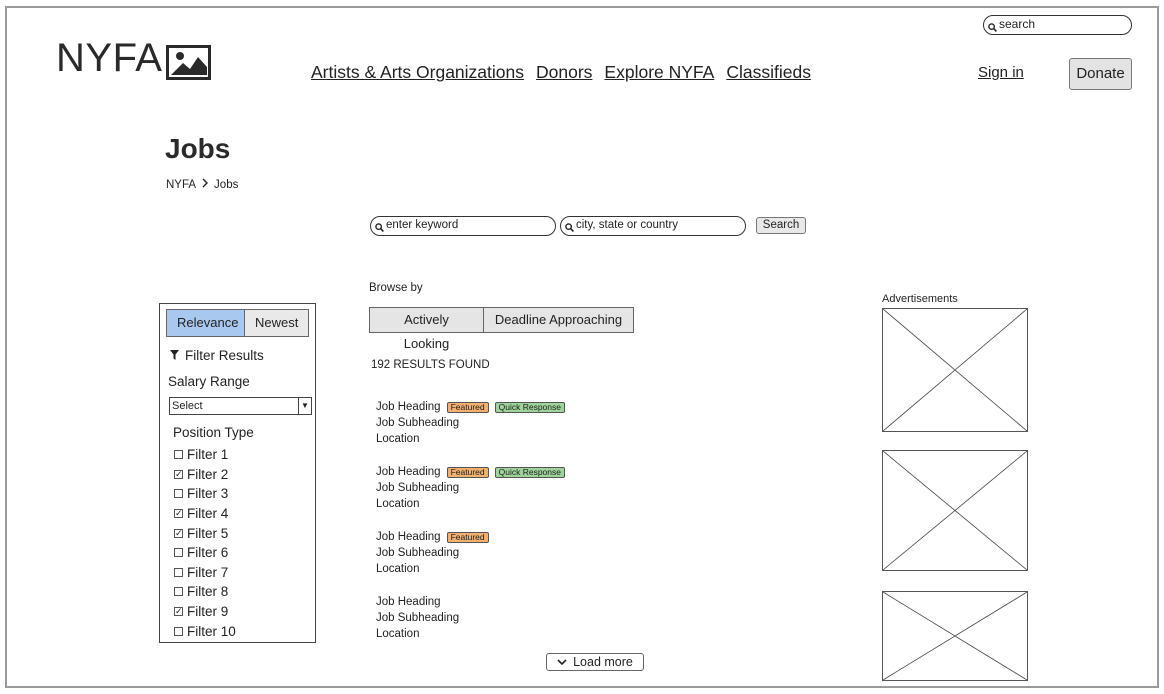 This screenshot has height=694, width=1164. Describe the element at coordinates (206, 323) in the screenshot. I see `sort-relevance-button: Relevance` at that location.